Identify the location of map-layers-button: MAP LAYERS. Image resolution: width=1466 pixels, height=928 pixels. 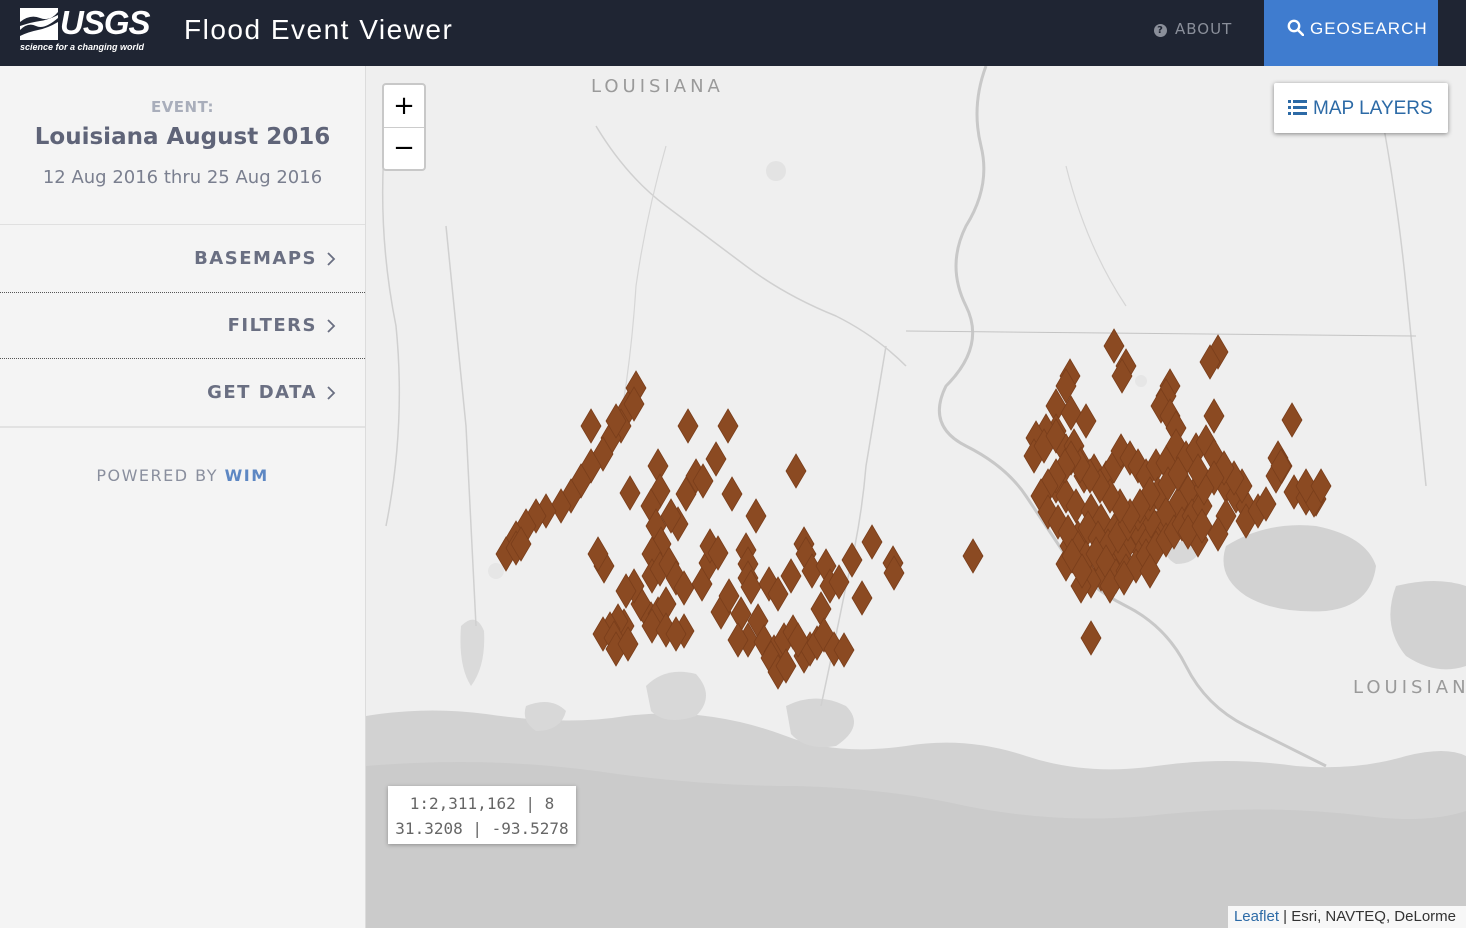
(1361, 108).